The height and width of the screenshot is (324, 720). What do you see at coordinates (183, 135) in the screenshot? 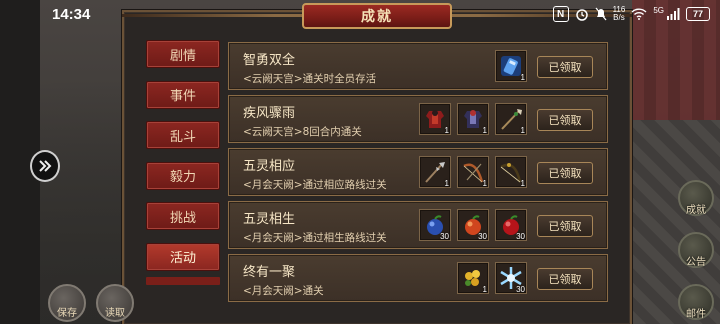
I see `tab-brawl: 乱斗` at bounding box center [183, 135].